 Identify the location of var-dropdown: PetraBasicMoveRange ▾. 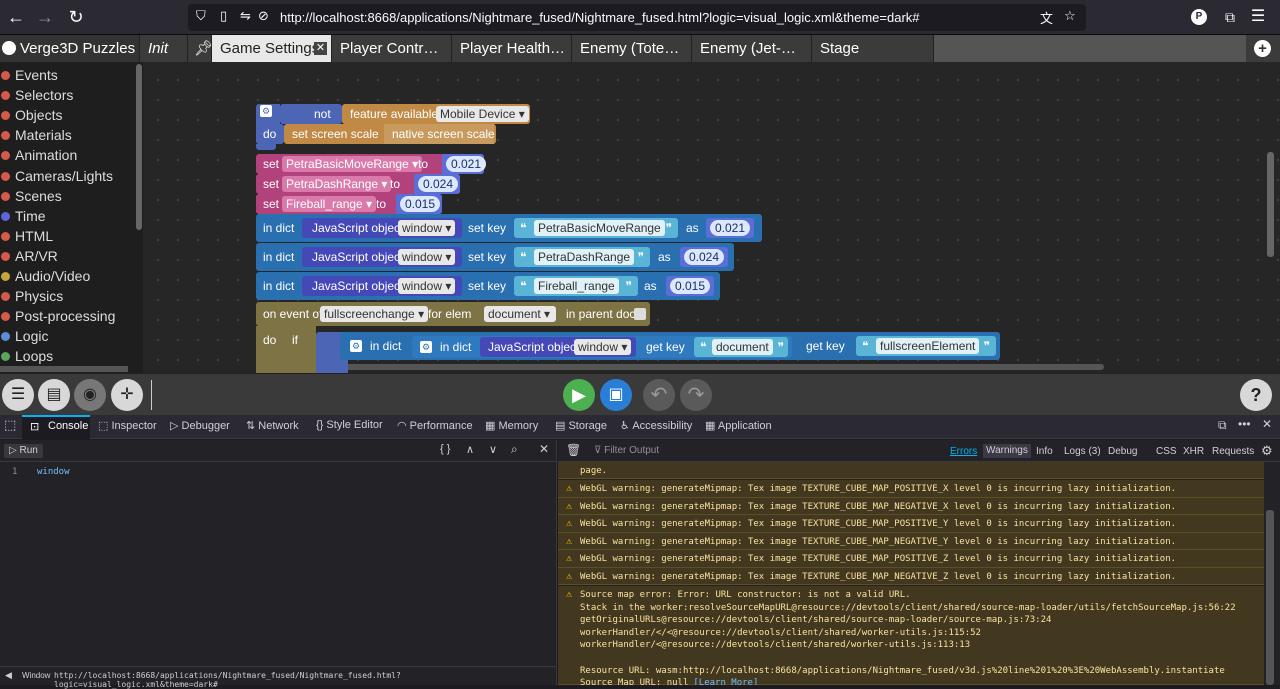
(352, 164).